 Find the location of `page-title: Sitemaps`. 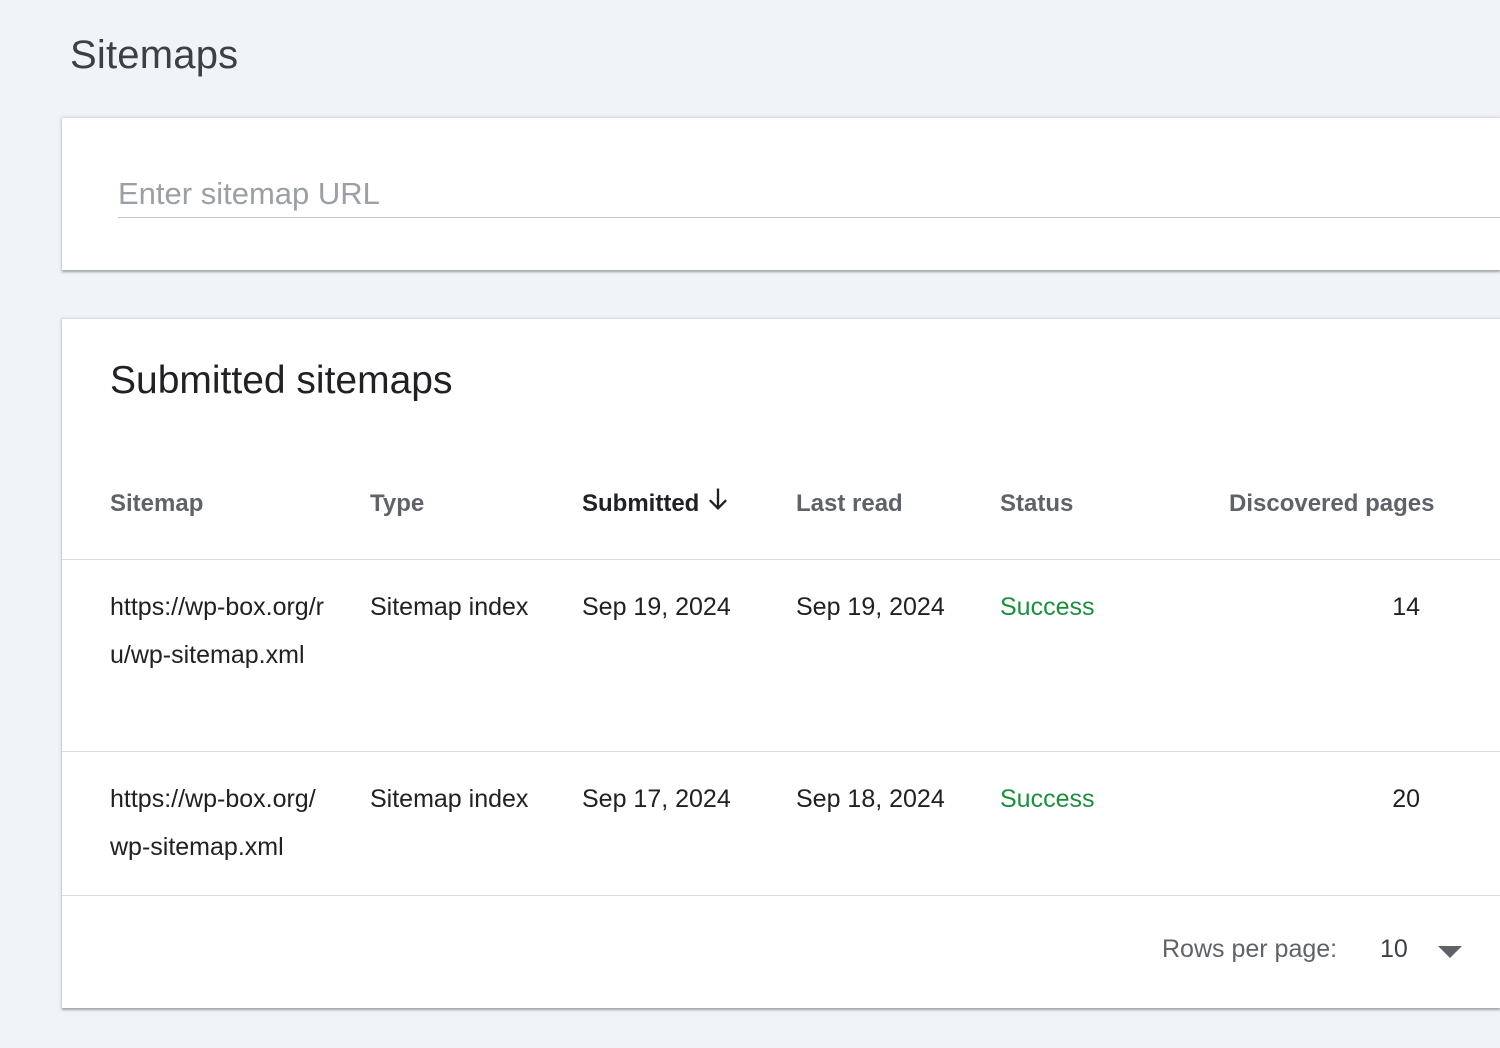

page-title: Sitemaps is located at coordinates (154, 55).